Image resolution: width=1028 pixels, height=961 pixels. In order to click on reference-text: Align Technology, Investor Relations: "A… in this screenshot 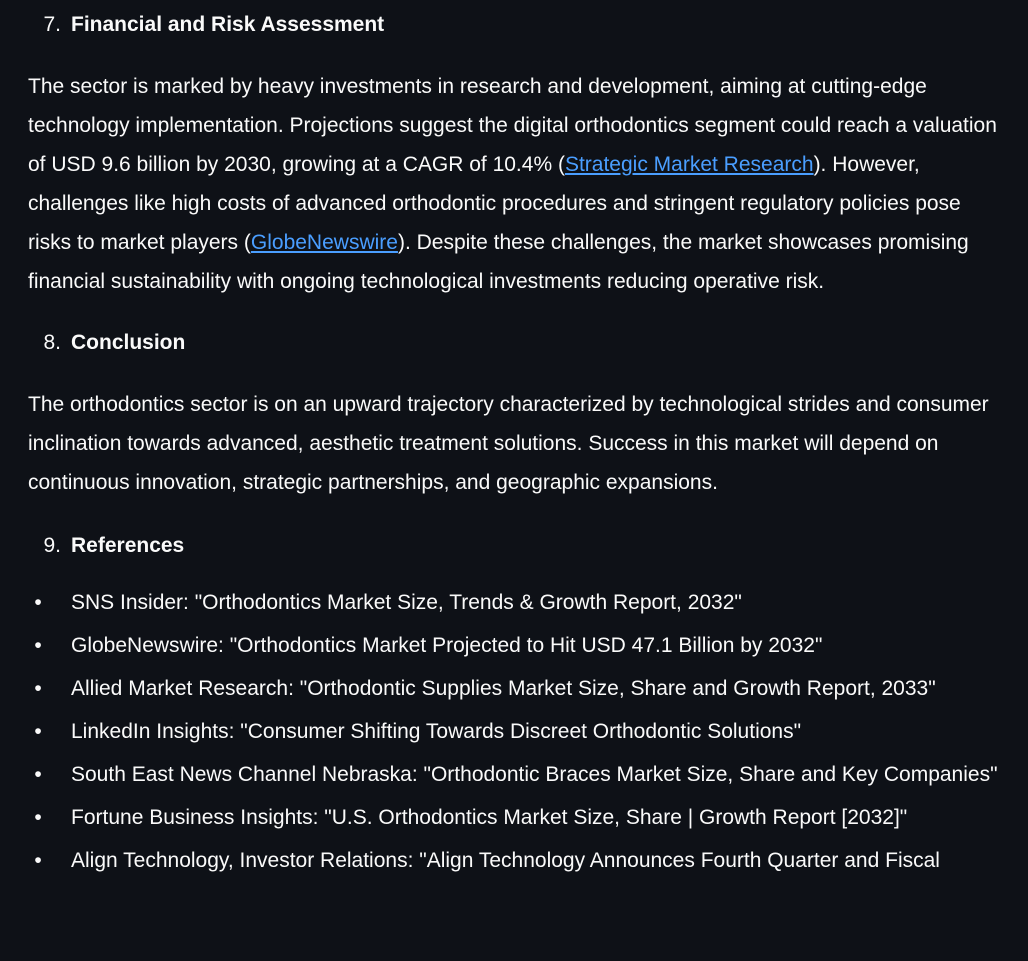, I will do `click(505, 860)`.